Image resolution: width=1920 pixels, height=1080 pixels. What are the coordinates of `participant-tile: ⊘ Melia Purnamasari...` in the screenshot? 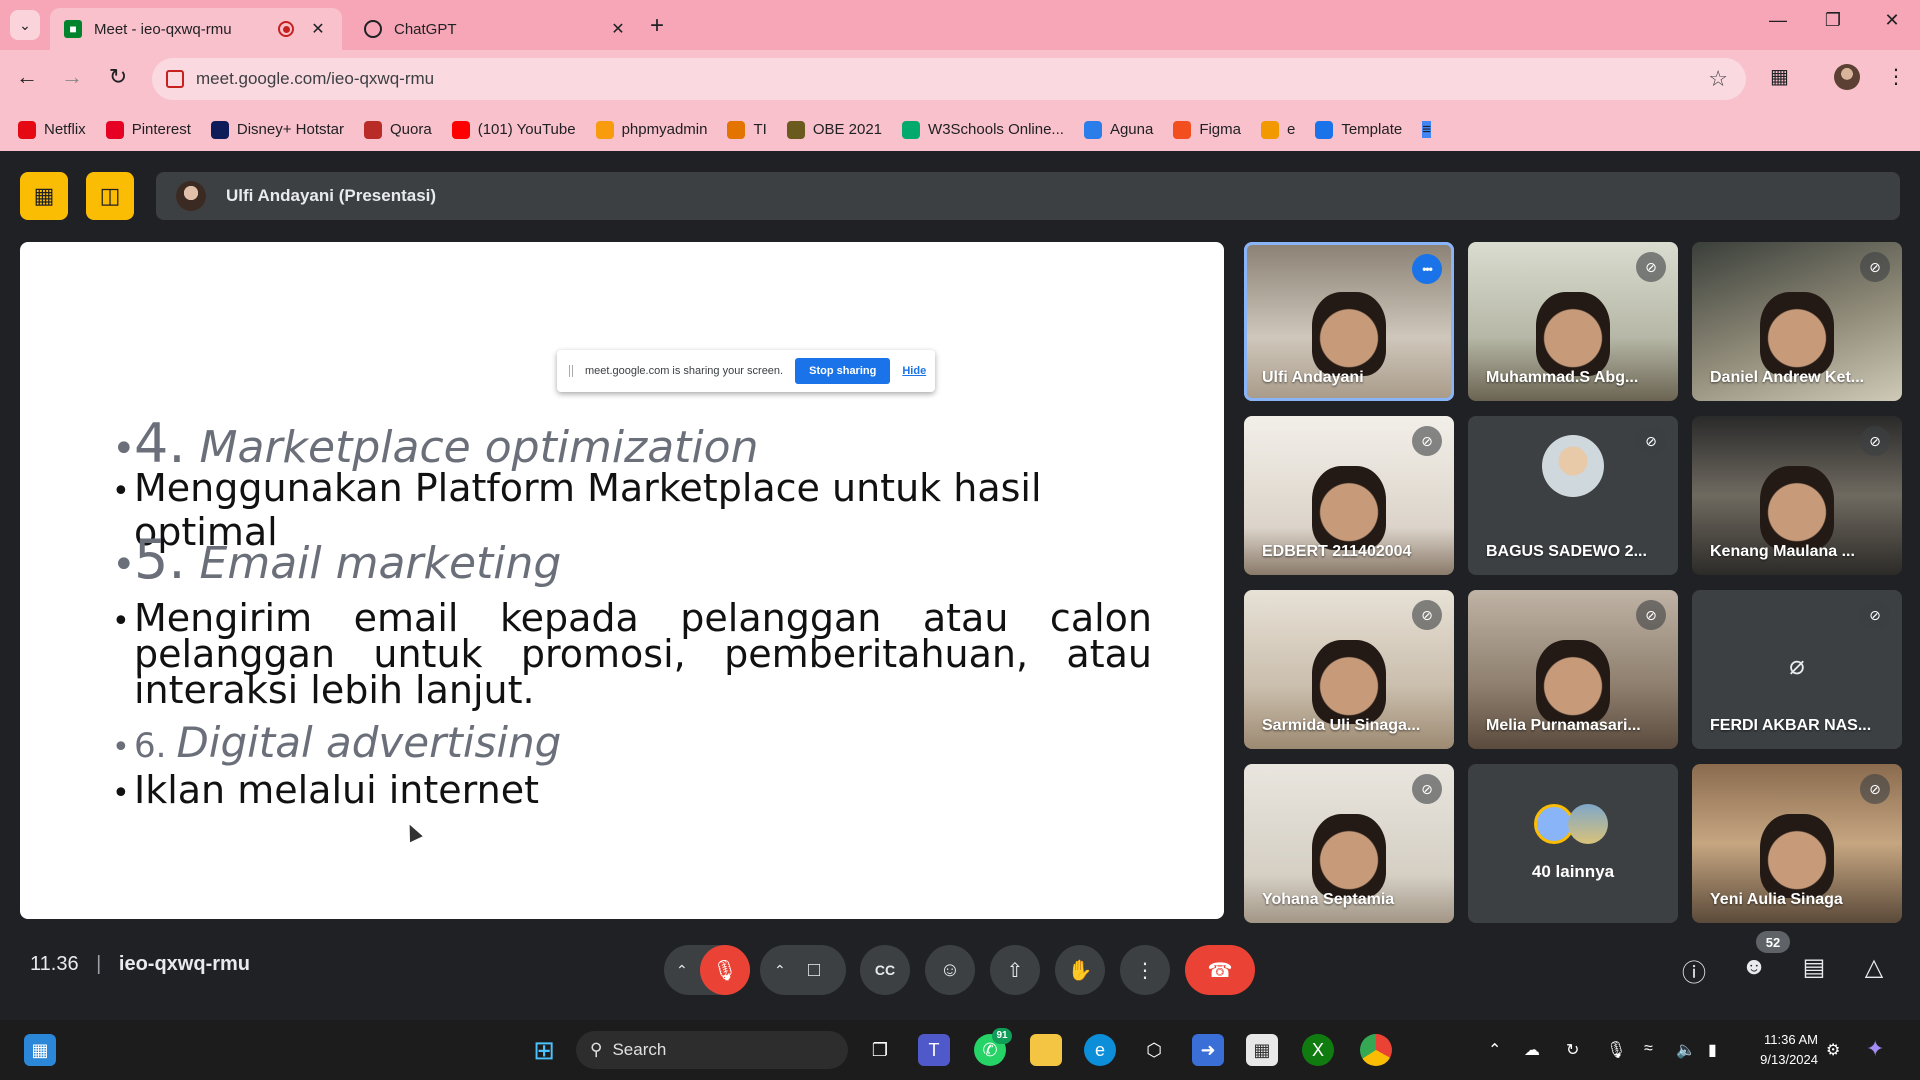 It's located at (1573, 669).